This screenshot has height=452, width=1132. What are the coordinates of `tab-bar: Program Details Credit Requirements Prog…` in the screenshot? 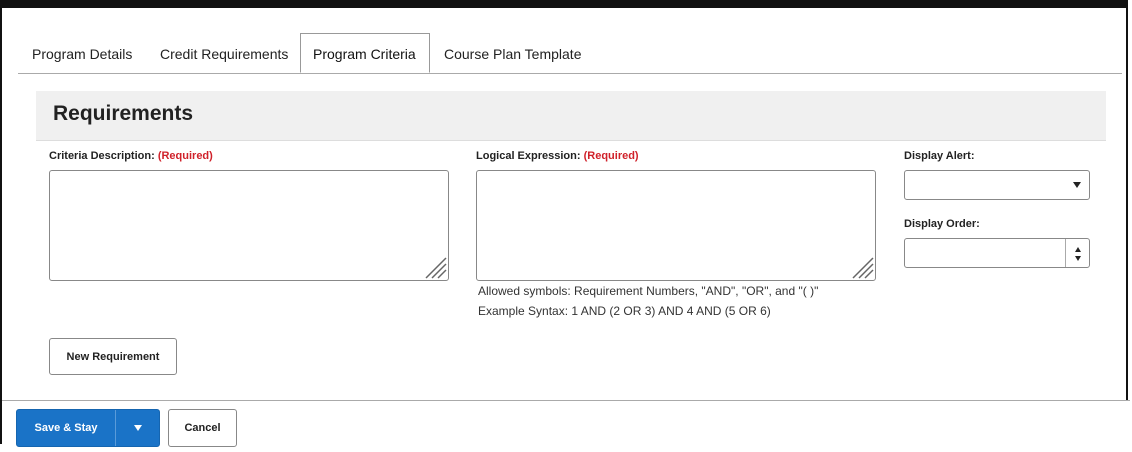 It's located at (570, 53).